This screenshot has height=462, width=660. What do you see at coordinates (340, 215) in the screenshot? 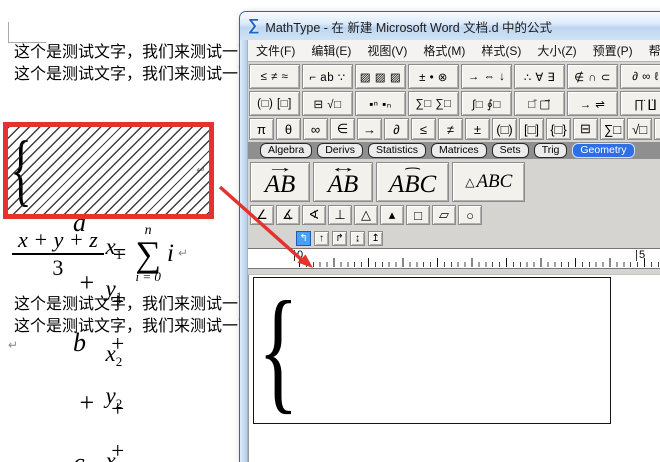
I see `geometry-symbol-button: ⊥` at bounding box center [340, 215].